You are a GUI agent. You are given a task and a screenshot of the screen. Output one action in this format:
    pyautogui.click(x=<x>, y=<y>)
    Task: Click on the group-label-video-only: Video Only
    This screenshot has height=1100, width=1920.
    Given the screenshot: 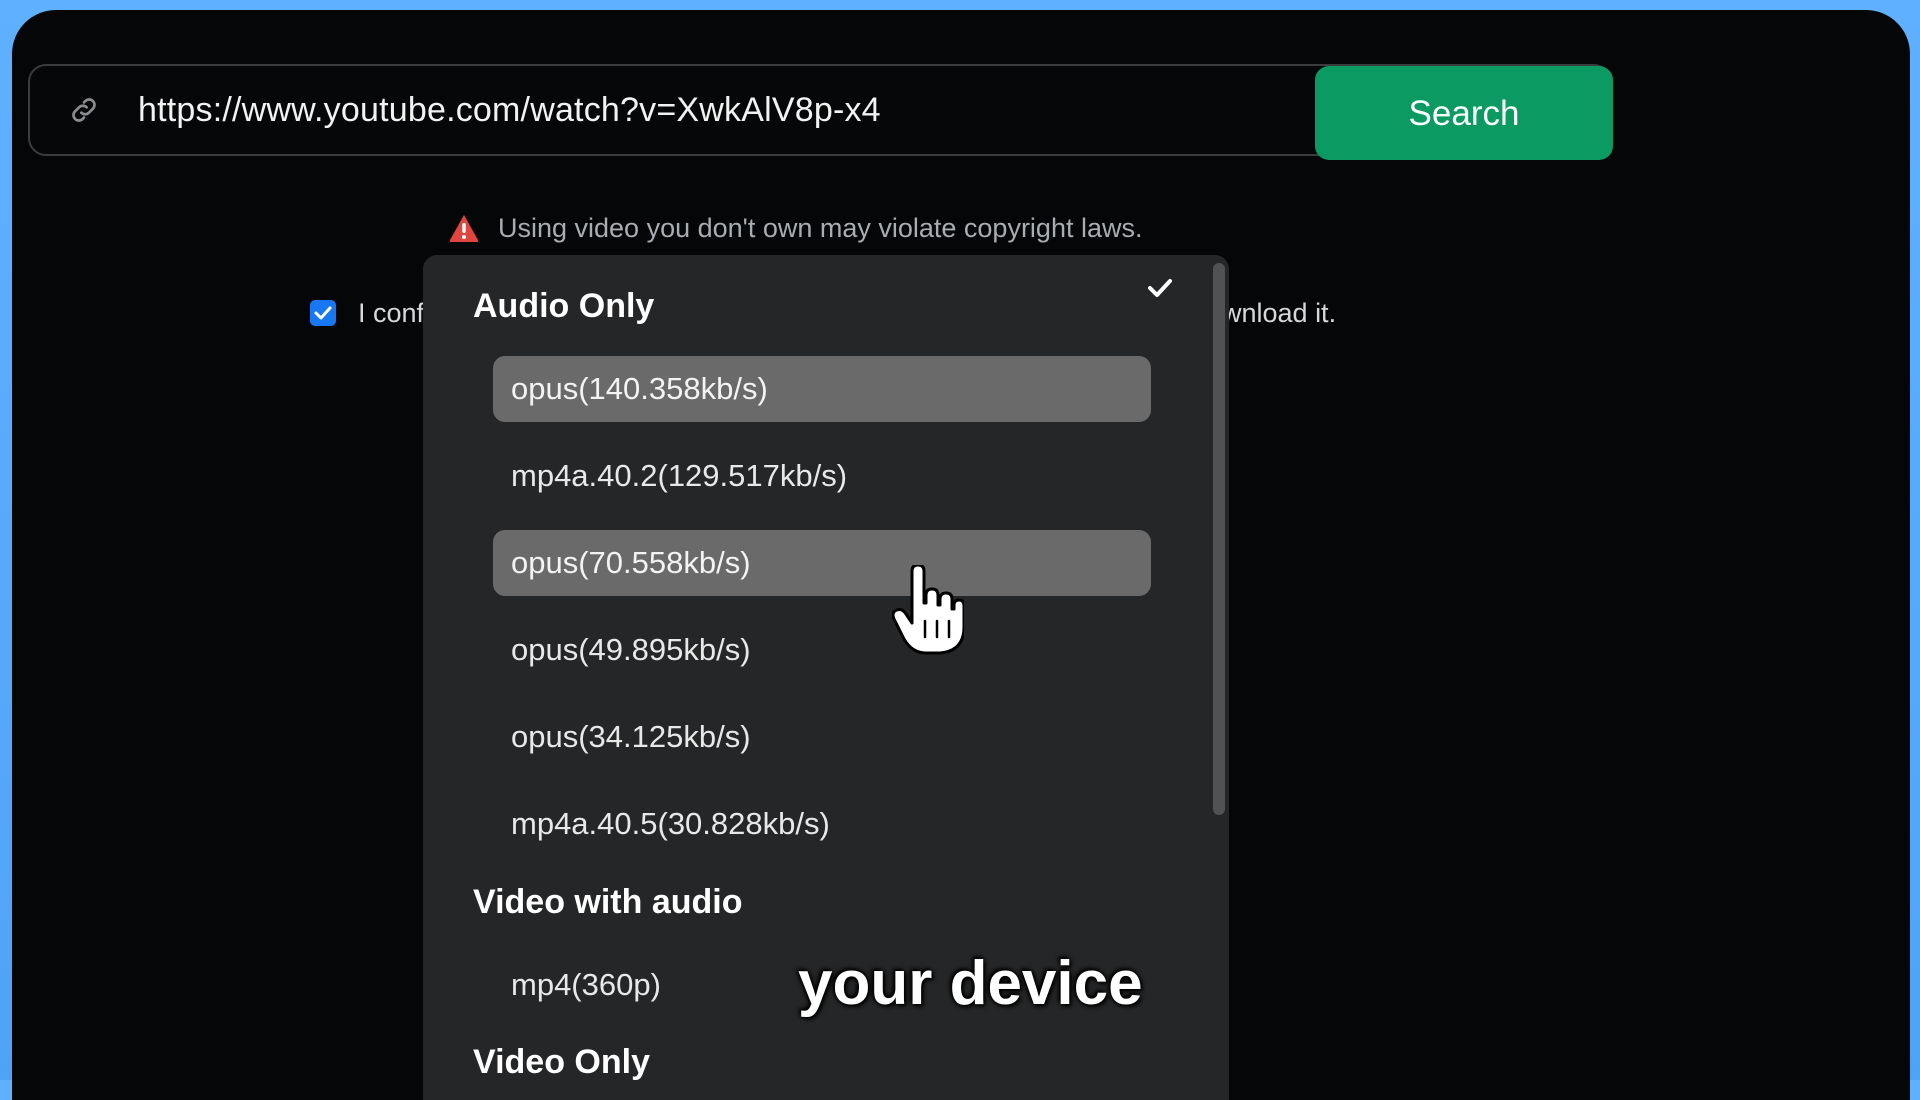 What is the action you would take?
    pyautogui.click(x=561, y=1062)
    